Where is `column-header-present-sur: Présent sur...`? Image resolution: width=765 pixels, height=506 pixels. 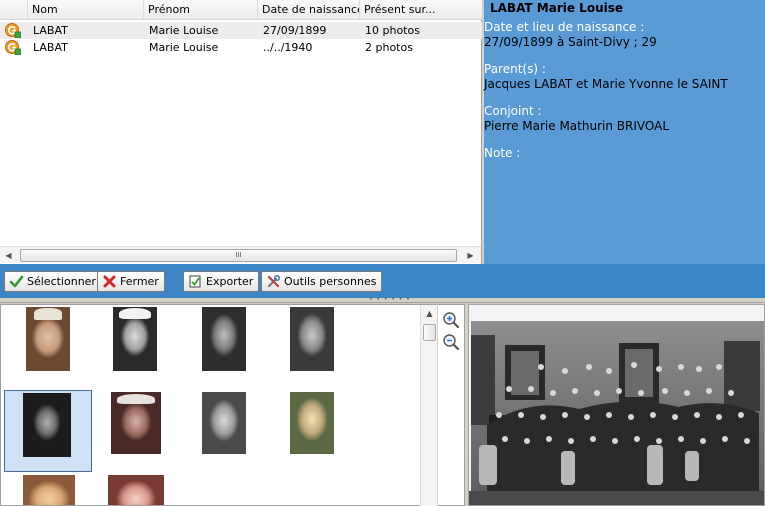 column-header-present-sur: Présent sur... is located at coordinates (421, 10).